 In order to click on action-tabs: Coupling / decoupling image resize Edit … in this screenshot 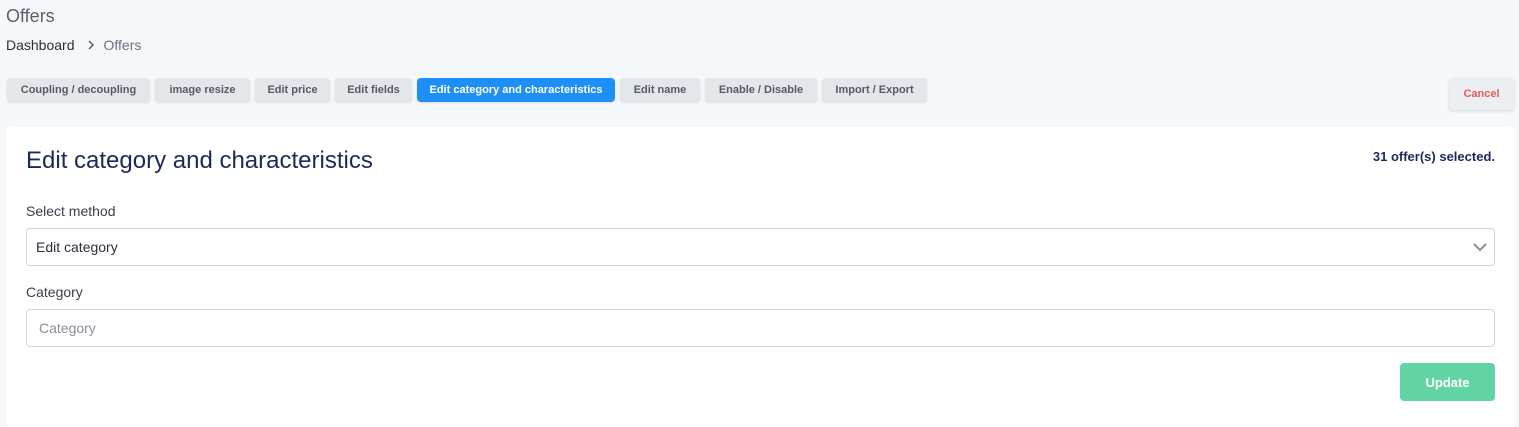, I will do `click(467, 90)`.